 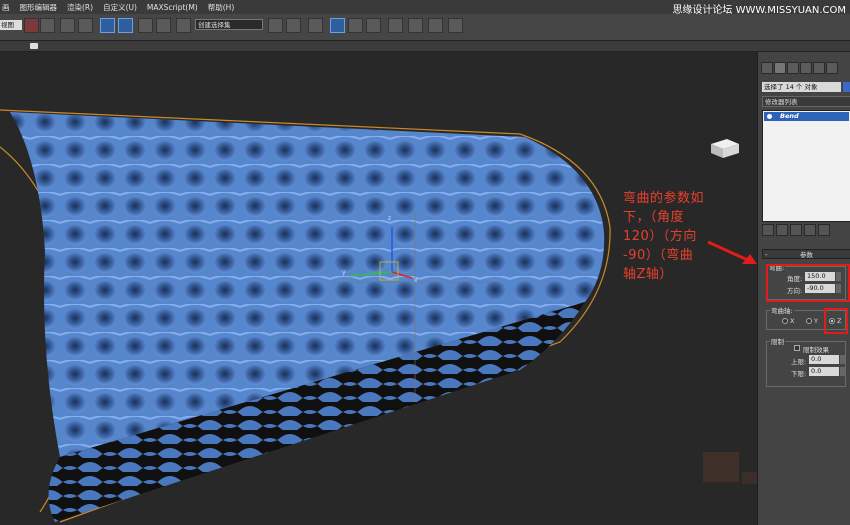 I want to click on redo-icon, so click(x=47, y=25).